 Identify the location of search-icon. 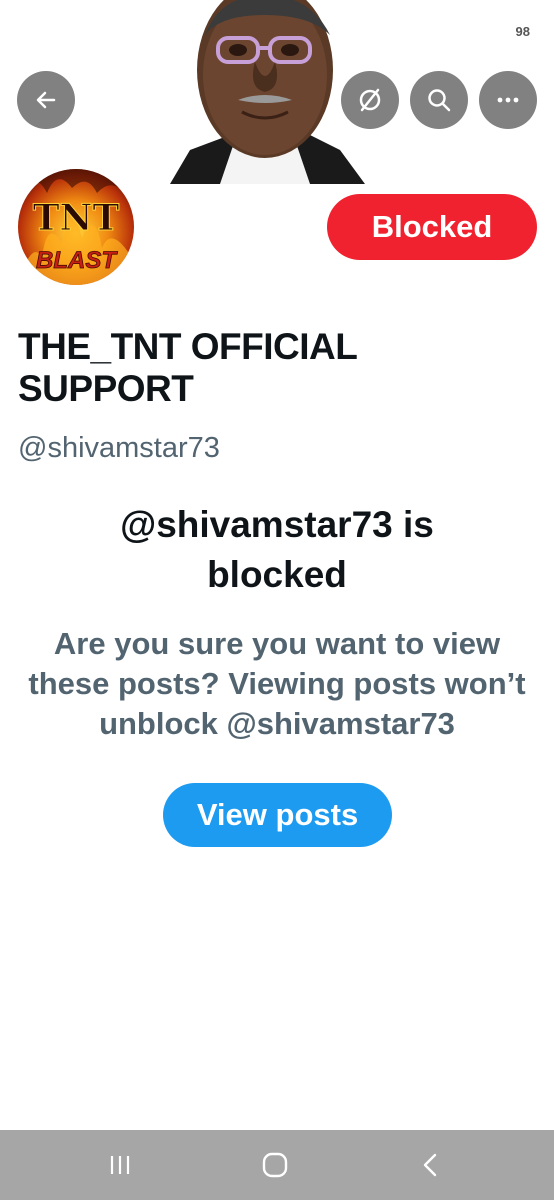
(439, 100).